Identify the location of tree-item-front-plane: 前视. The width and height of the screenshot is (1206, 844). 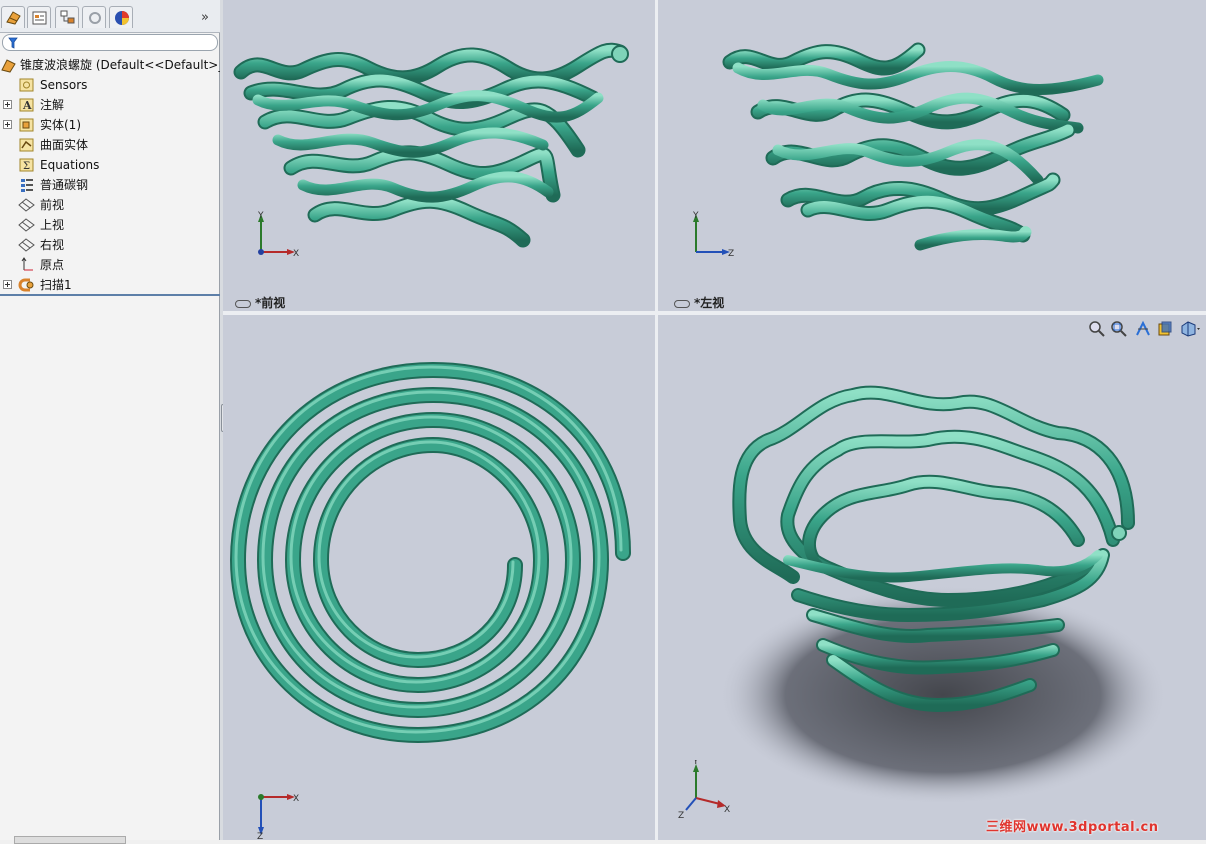
(110, 205).